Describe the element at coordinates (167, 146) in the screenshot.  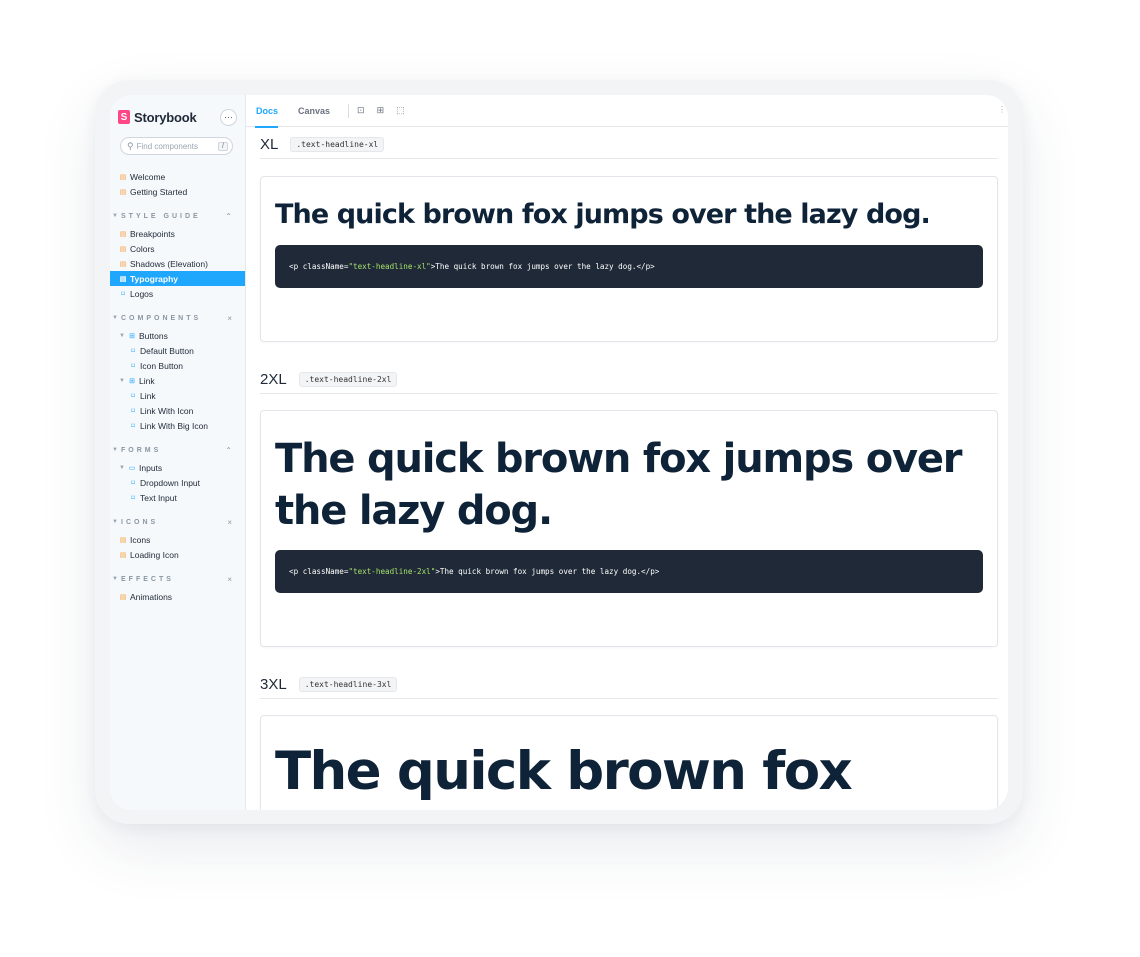
I see `search-placeholder: Find components` at that location.